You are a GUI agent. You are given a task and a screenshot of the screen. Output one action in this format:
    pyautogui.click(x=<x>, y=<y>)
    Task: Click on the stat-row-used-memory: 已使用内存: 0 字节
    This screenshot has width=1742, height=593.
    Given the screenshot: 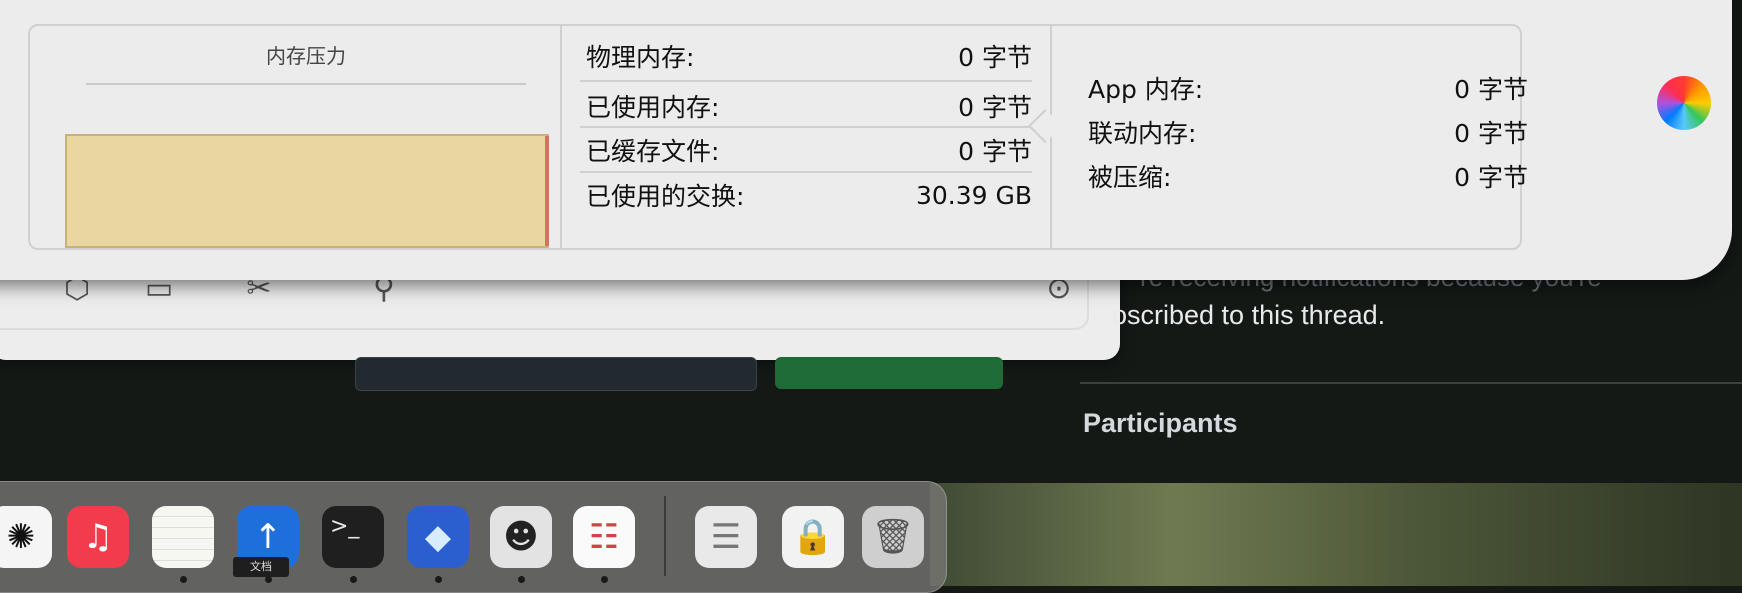 What is the action you would take?
    pyautogui.click(x=809, y=106)
    